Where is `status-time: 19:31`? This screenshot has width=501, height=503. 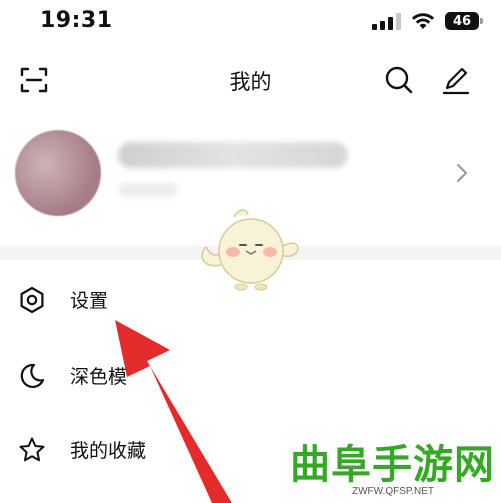
status-time: 19:31 is located at coordinates (76, 20).